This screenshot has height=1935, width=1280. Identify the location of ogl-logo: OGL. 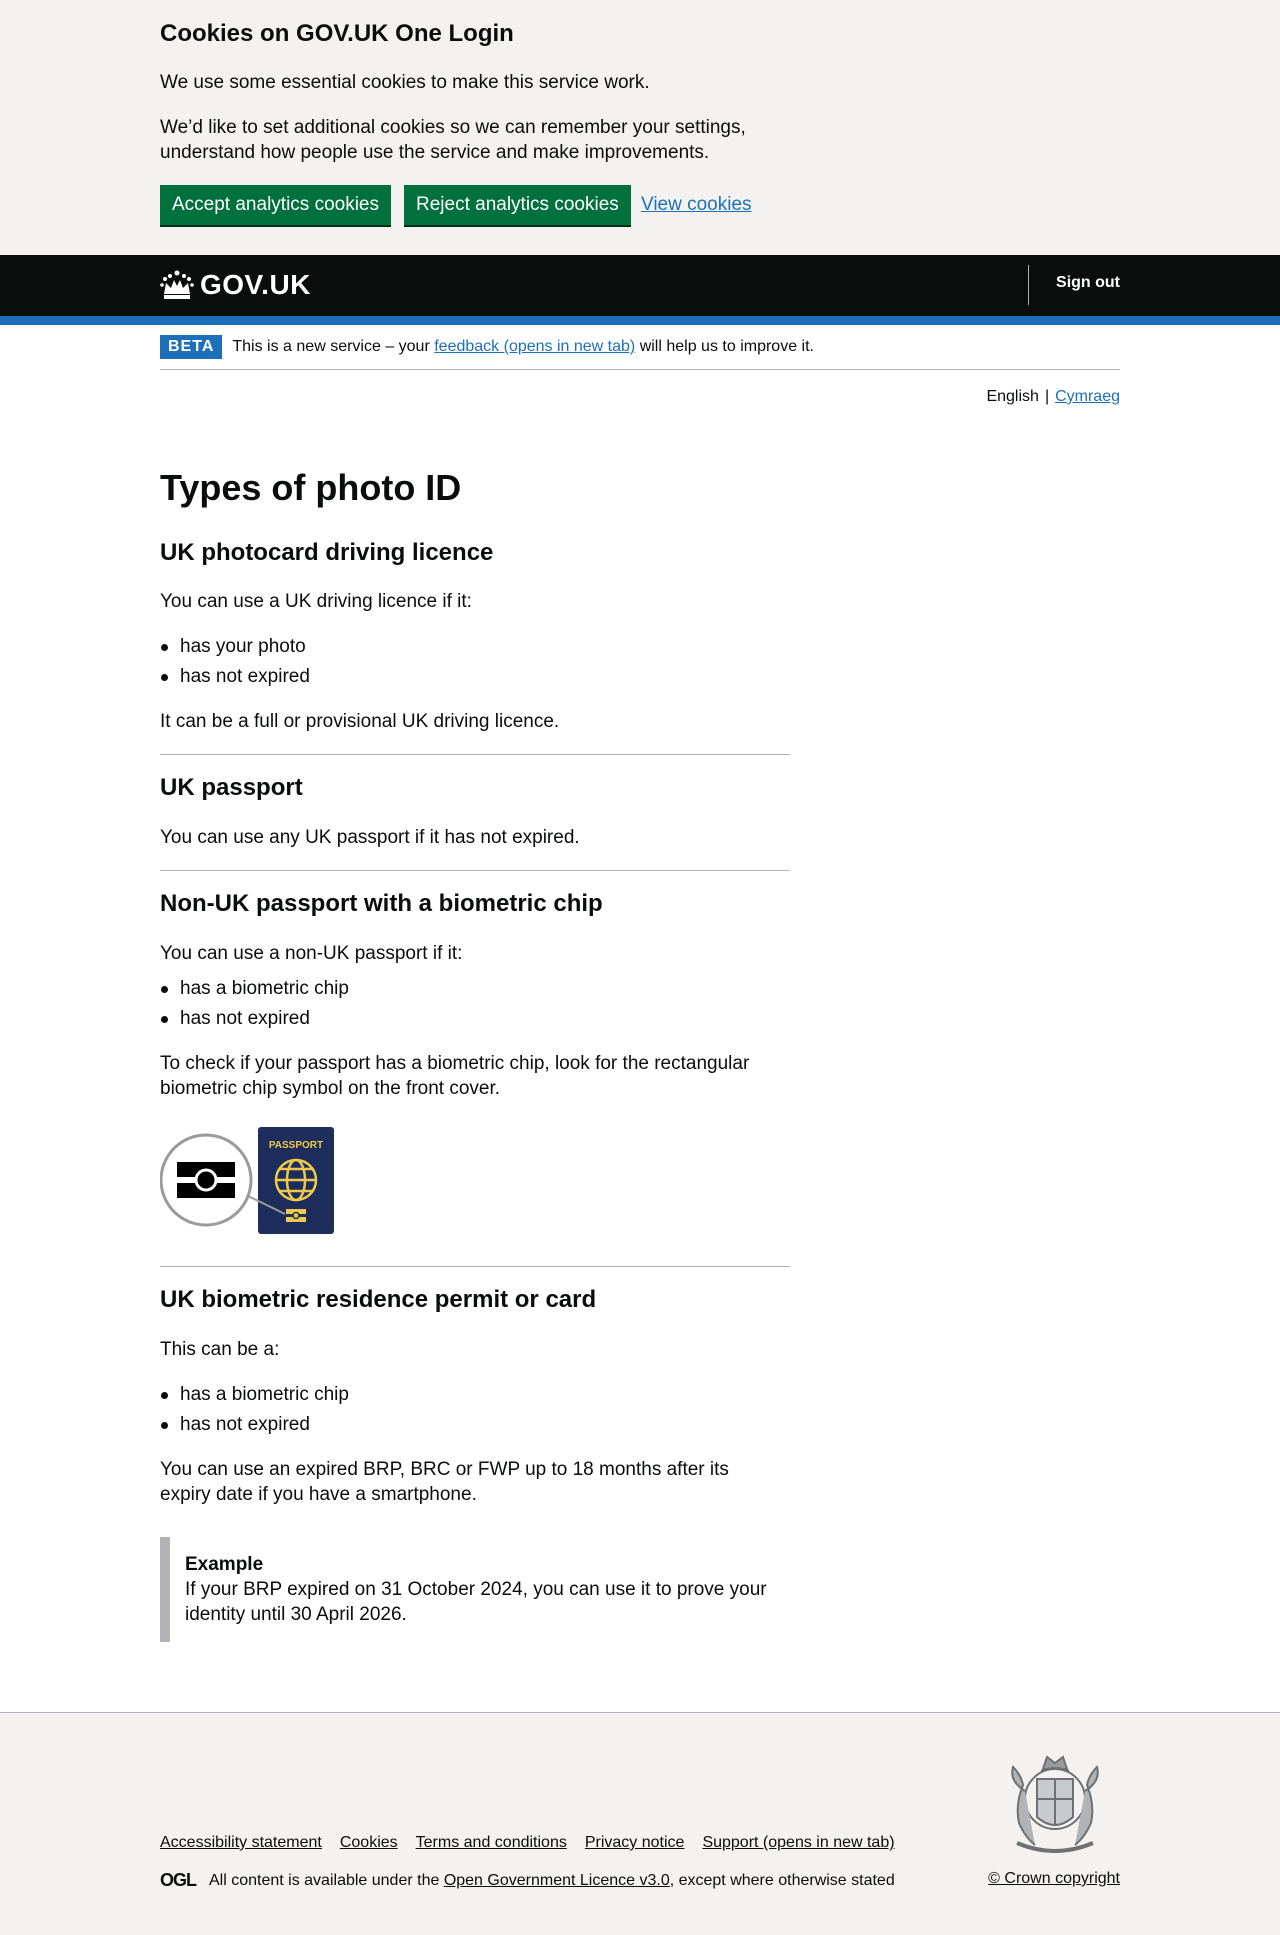
(178, 1880).